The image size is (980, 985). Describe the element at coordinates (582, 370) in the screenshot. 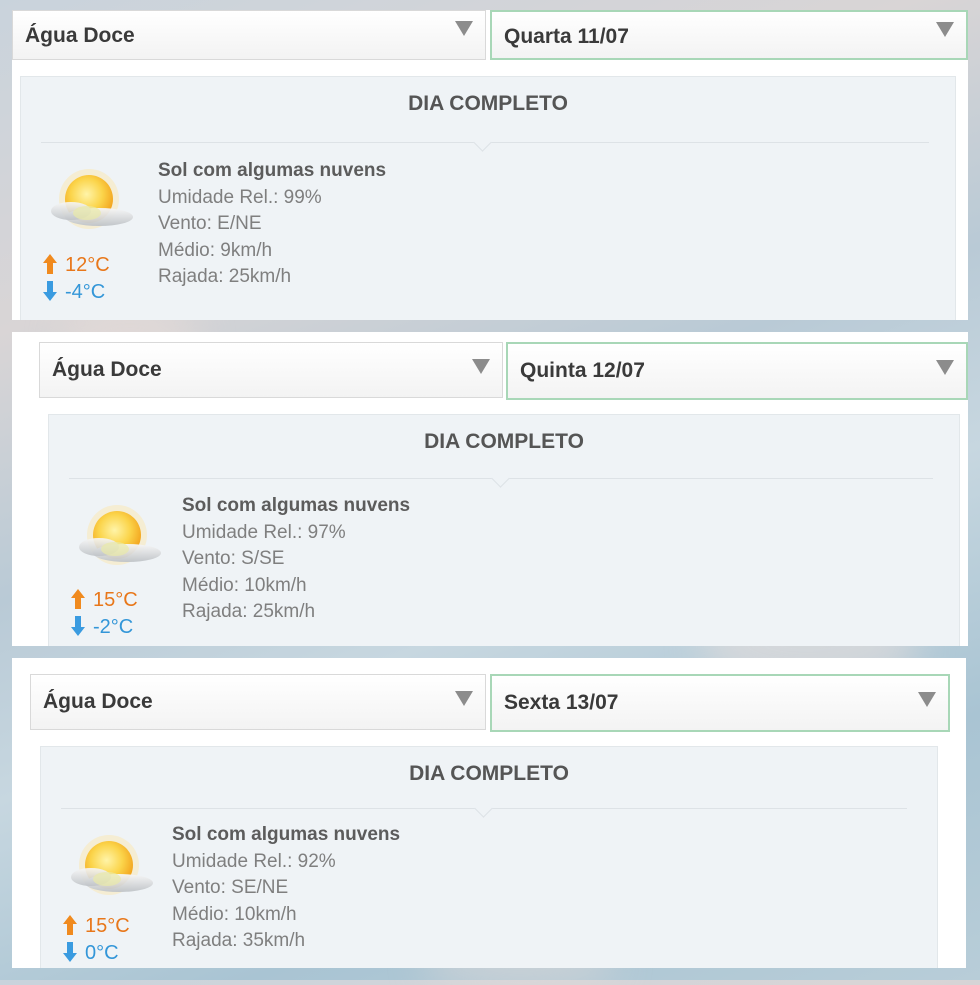

I see `date-select-value: Quinta 12/07` at that location.